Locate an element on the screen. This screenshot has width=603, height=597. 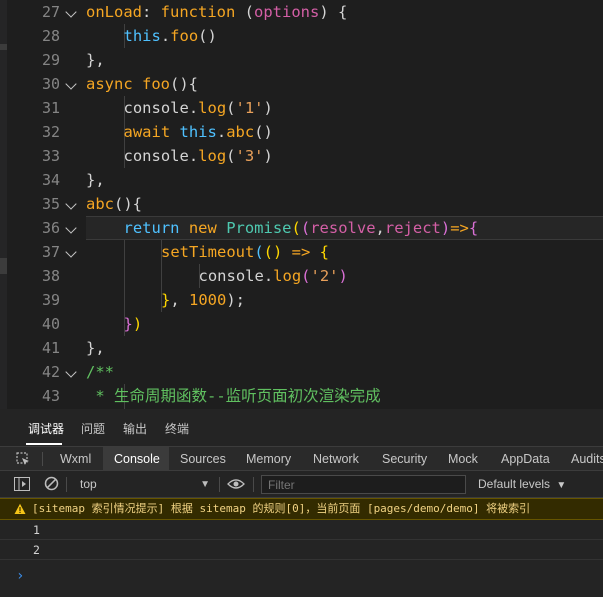
line-number: 28 is located at coordinates (50, 36).